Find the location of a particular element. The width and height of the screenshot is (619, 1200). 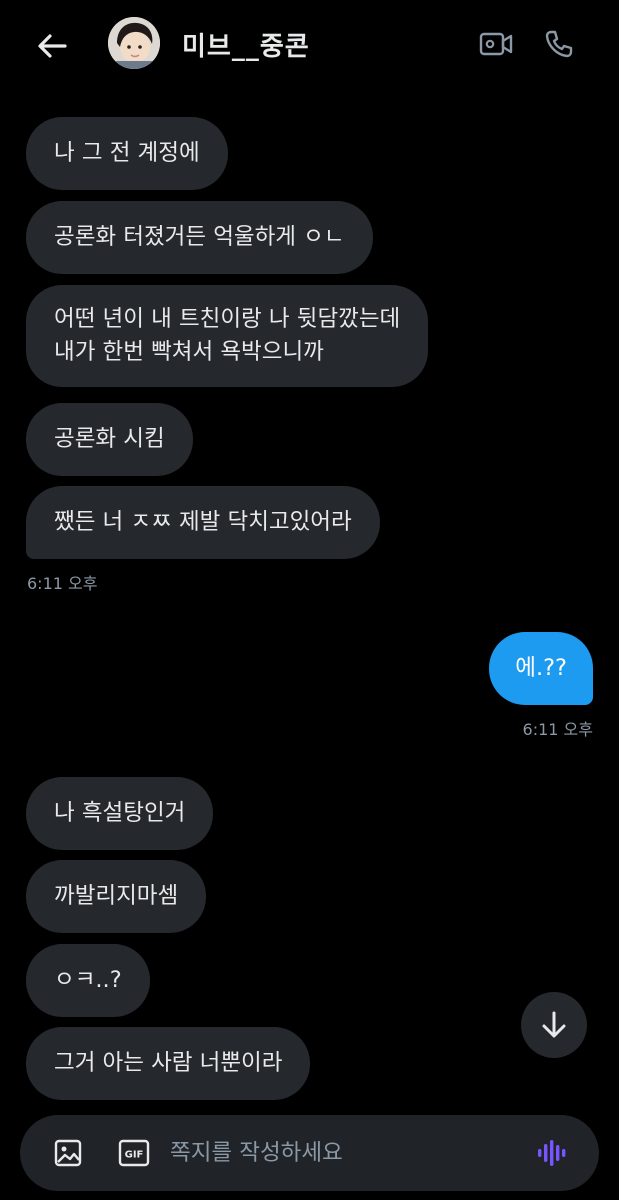

message-text: ㅇㅋ..? is located at coordinates (88, 980).